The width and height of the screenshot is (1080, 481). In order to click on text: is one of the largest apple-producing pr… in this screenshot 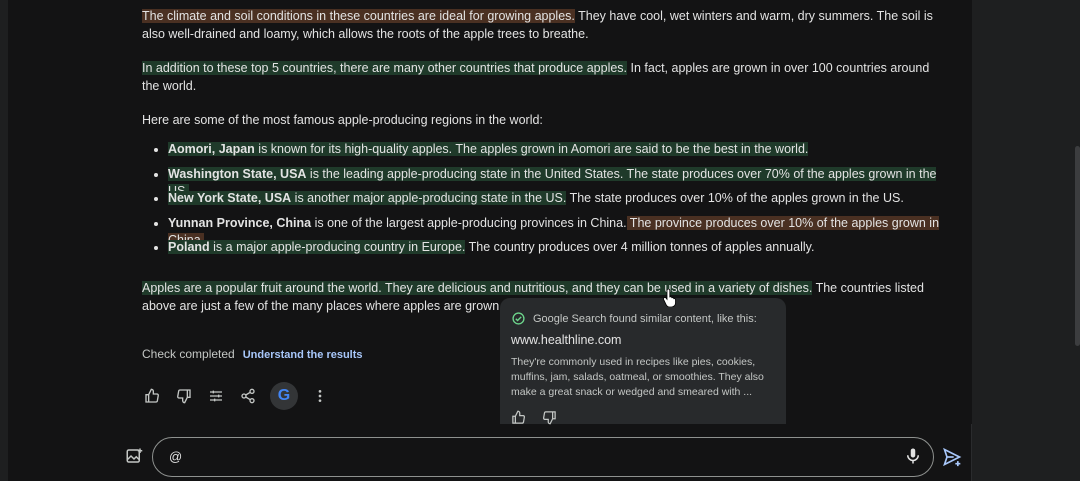, I will do `click(469, 222)`.